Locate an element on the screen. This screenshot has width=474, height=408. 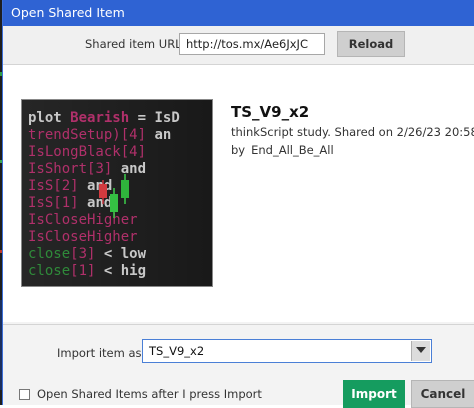
title-bar: Open Shared Item is located at coordinates (238, 13).